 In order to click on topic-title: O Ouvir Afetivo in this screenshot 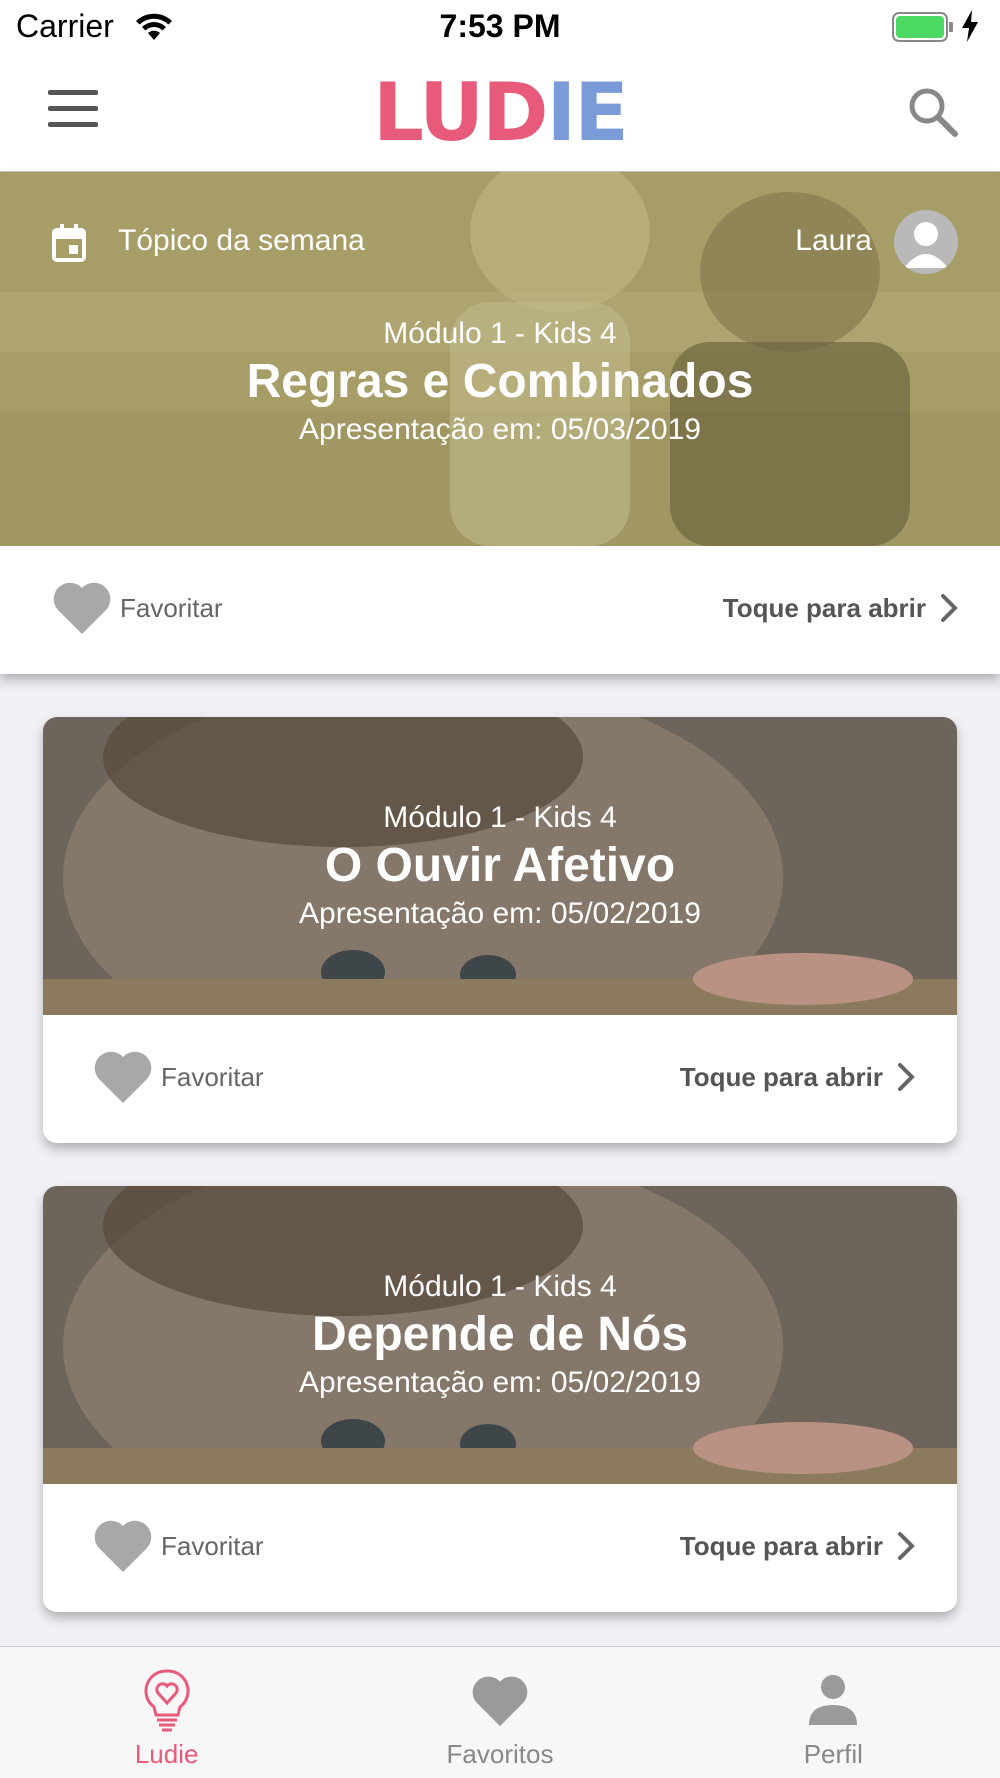, I will do `click(500, 865)`.